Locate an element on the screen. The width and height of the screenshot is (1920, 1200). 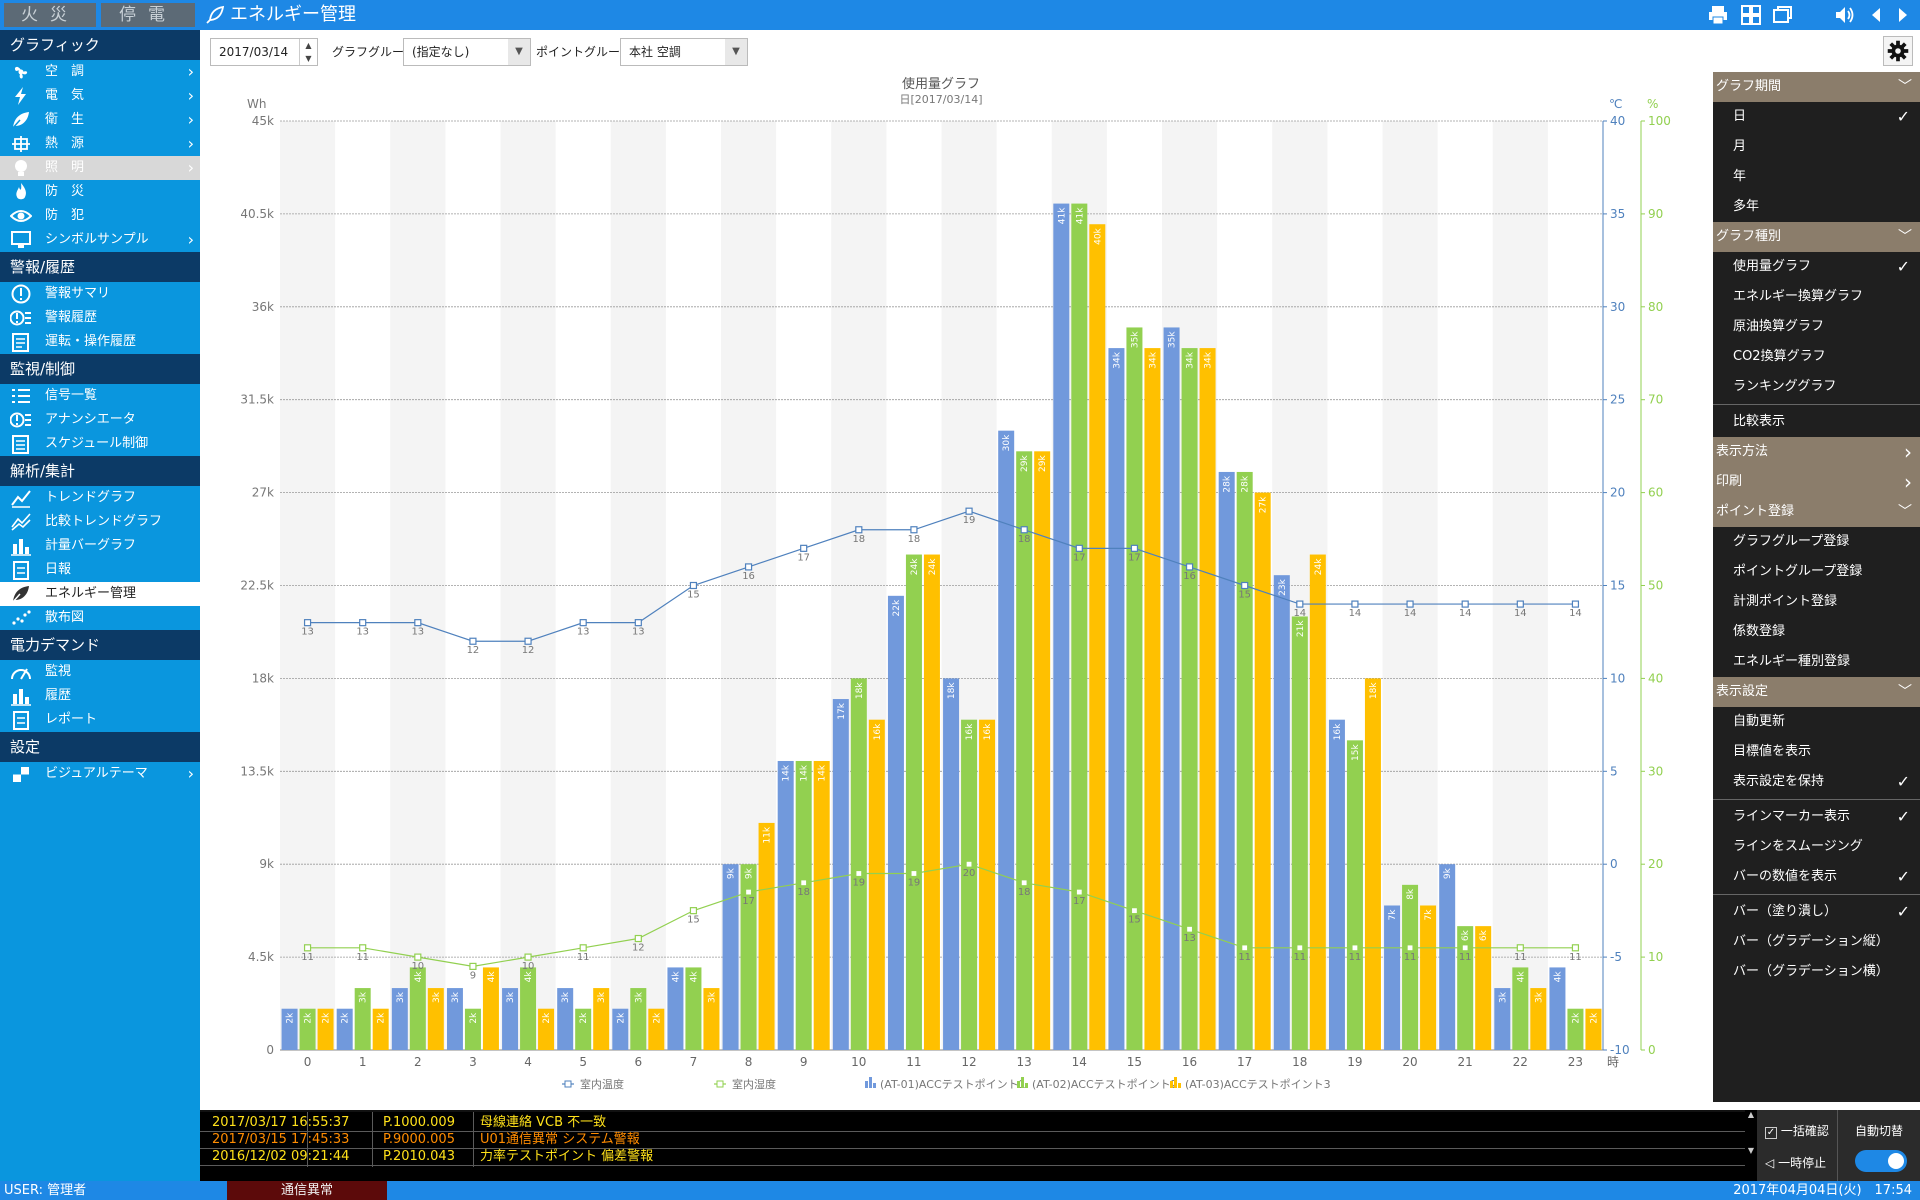
sidebar-item: トレンドグラフ is located at coordinates (100, 498).